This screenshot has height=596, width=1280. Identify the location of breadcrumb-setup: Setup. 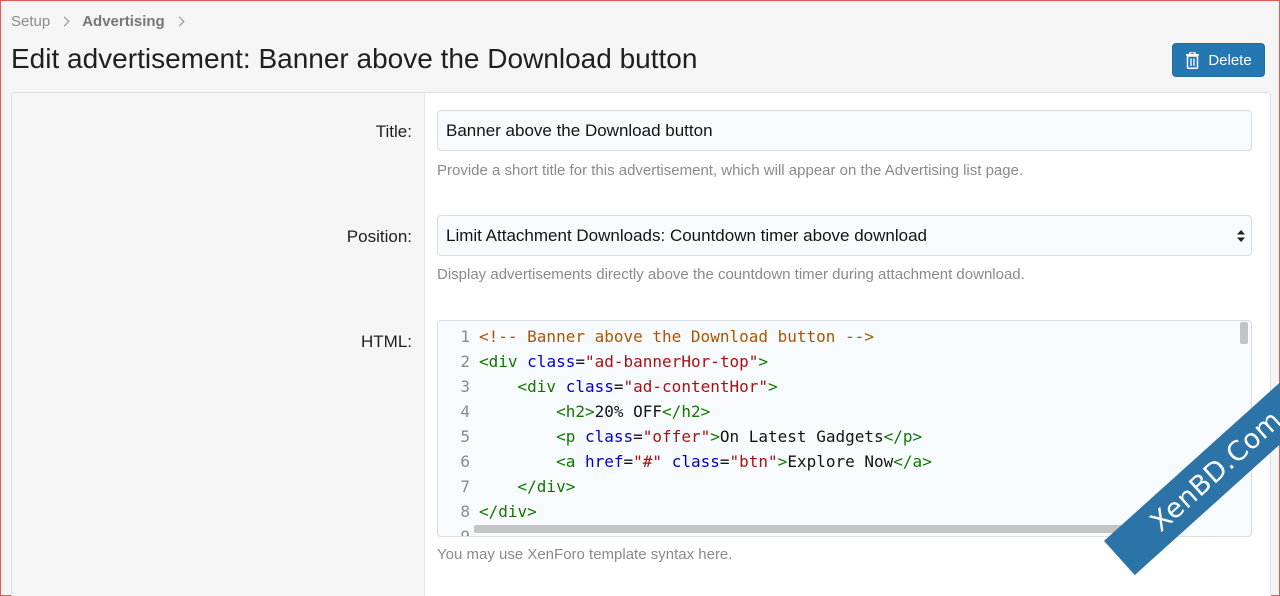
(30, 21).